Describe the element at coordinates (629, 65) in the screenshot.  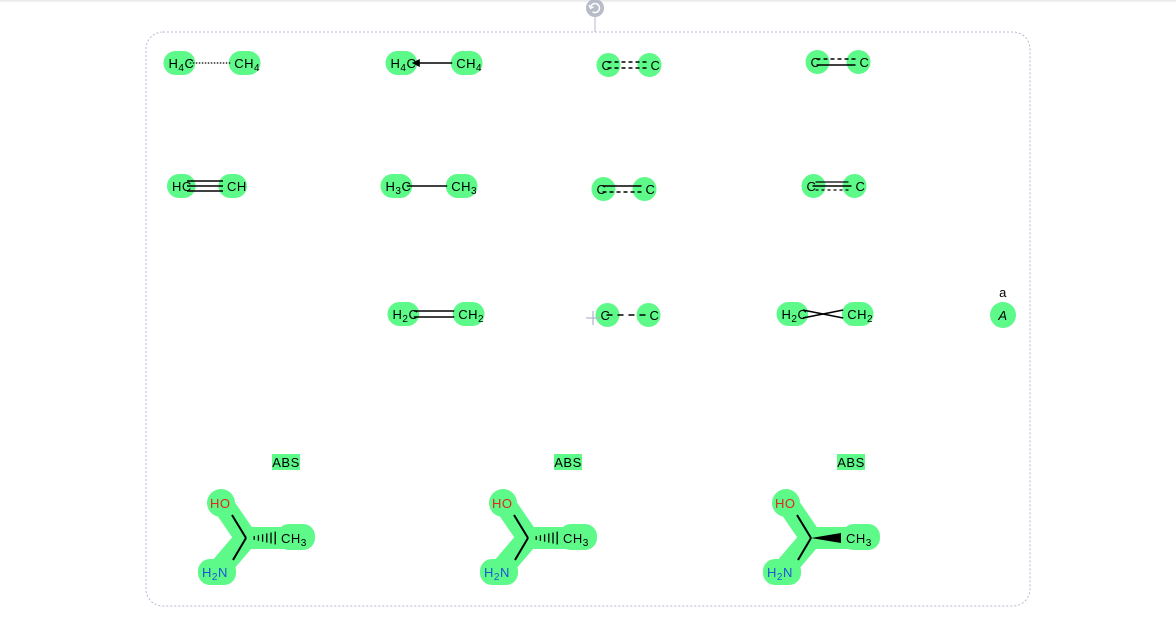
I see `molecule-aromatic-bond: CC` at that location.